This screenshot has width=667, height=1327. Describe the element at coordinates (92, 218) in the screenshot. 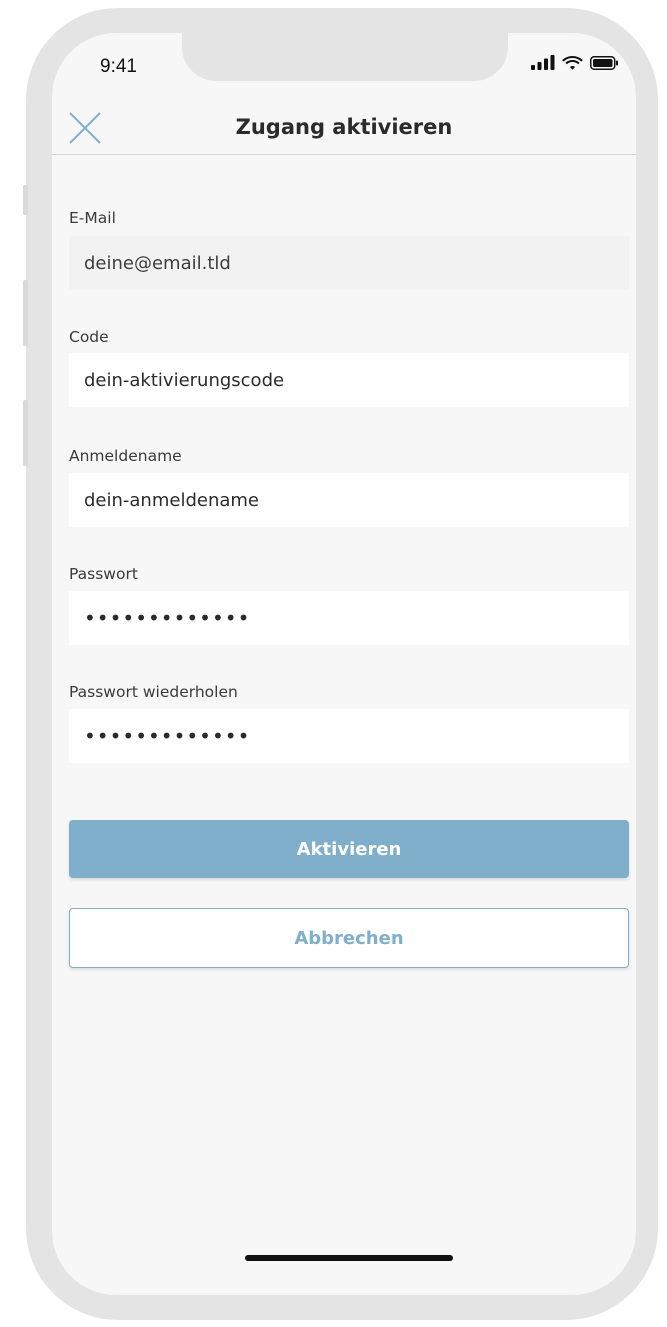

I see `email-label: E-Mail` at that location.